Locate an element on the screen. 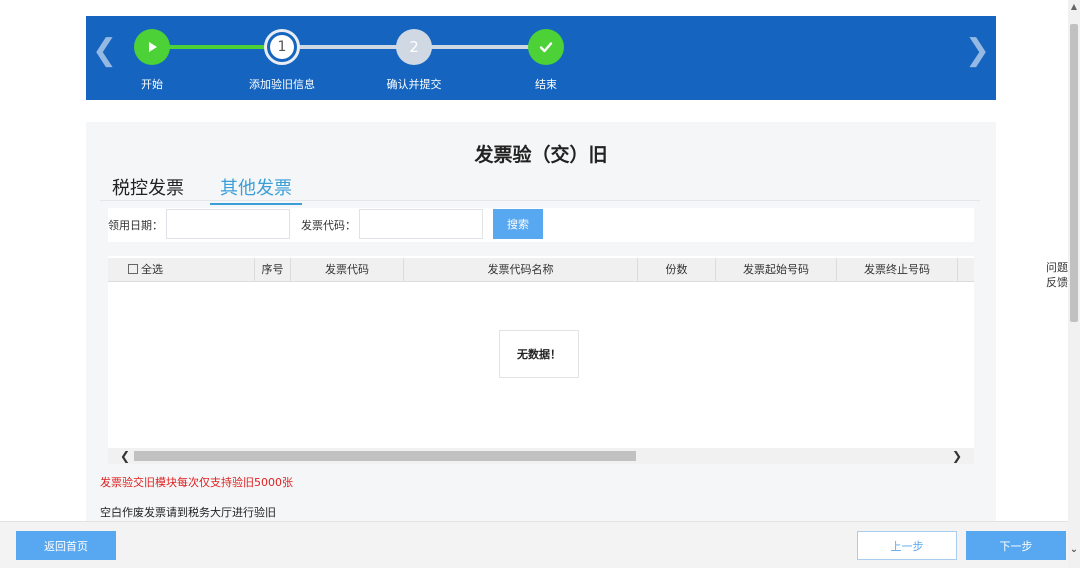  check-icon is located at coordinates (546, 47).